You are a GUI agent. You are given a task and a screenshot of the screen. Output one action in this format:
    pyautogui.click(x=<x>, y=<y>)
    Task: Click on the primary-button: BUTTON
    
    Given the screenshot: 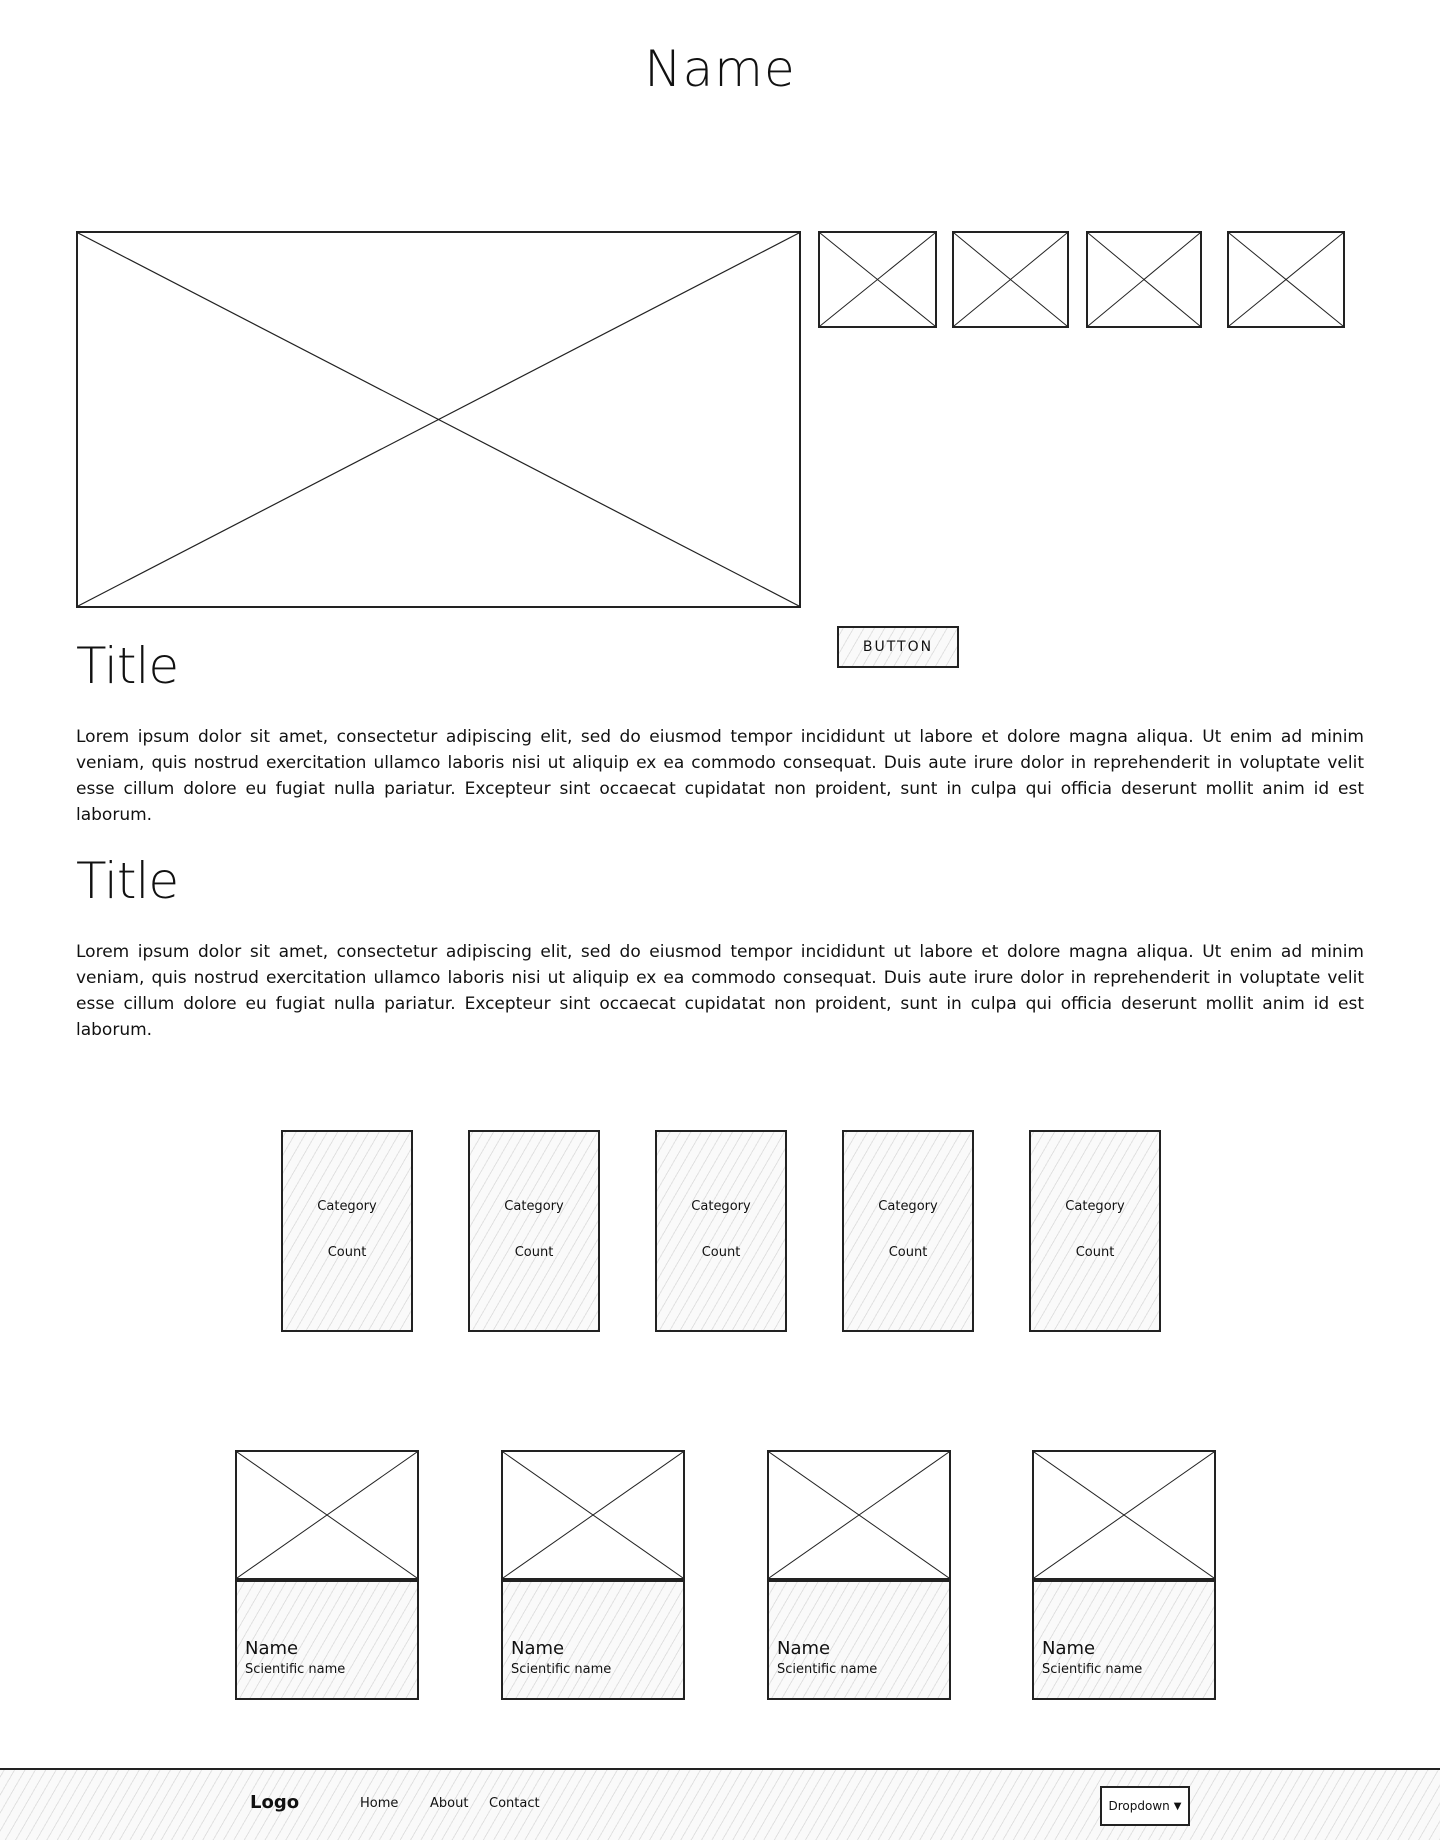 What is the action you would take?
    pyautogui.click(x=898, y=647)
    